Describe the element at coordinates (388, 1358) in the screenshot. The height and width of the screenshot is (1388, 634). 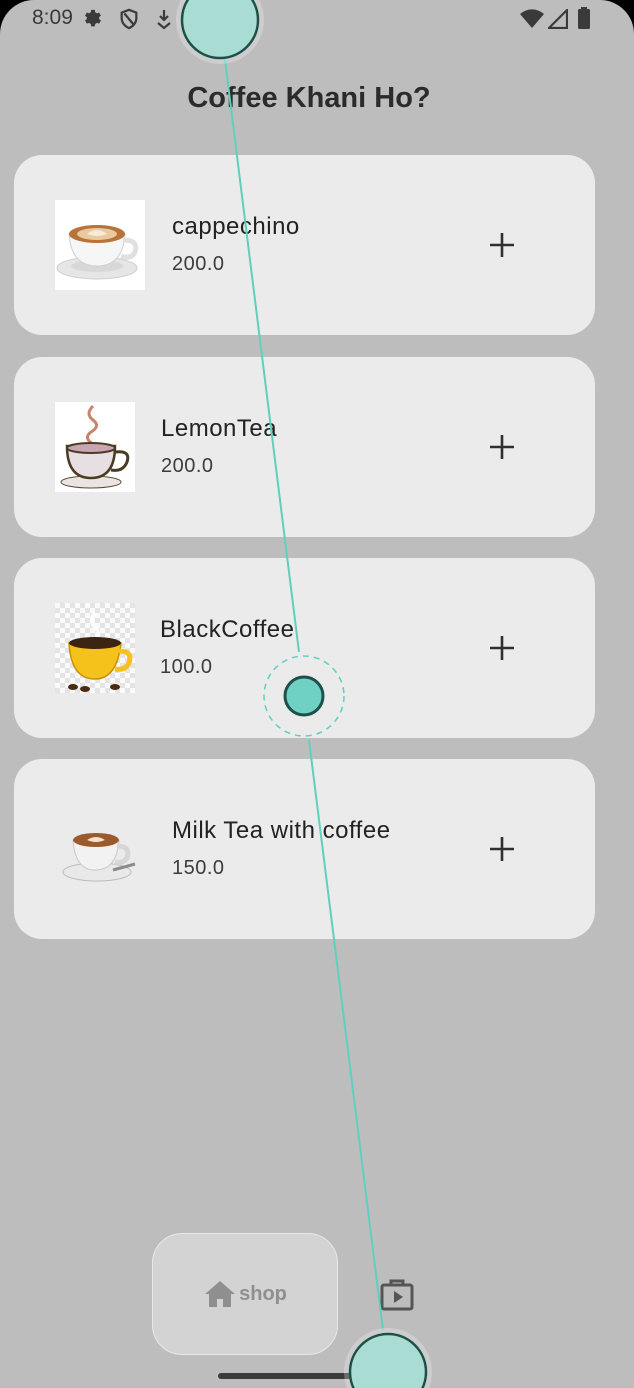
I see `touch-end-indicator` at that location.